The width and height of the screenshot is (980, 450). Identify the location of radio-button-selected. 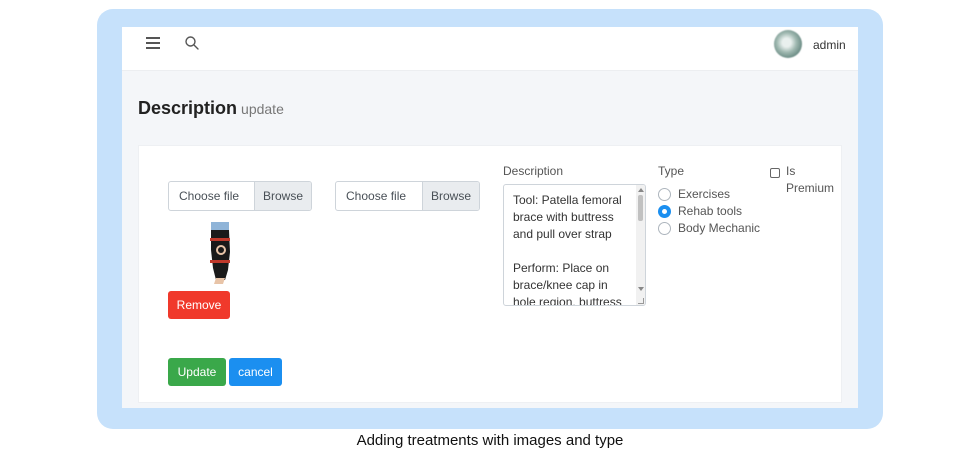
(664, 211).